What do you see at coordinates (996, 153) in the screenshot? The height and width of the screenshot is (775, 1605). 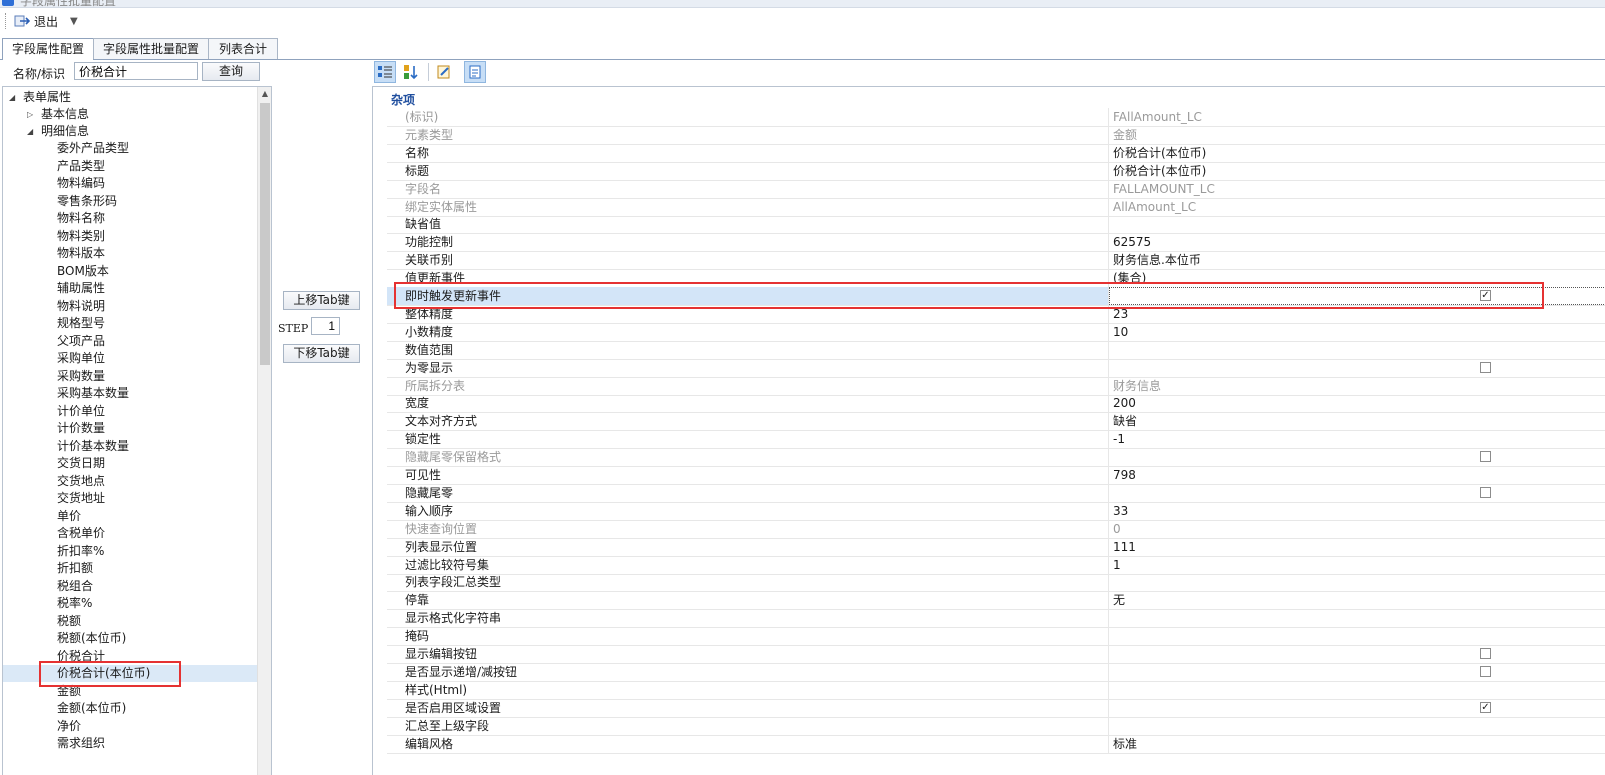 I see `property-row: 名称 价税合计(本位币)` at bounding box center [996, 153].